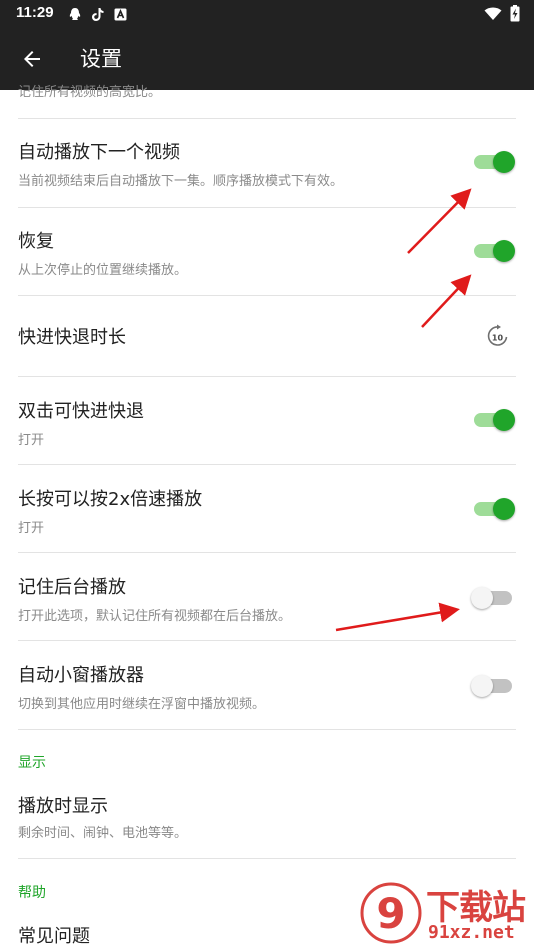 The image size is (534, 950). I want to click on remember-background-play-switch, so click(491, 598).